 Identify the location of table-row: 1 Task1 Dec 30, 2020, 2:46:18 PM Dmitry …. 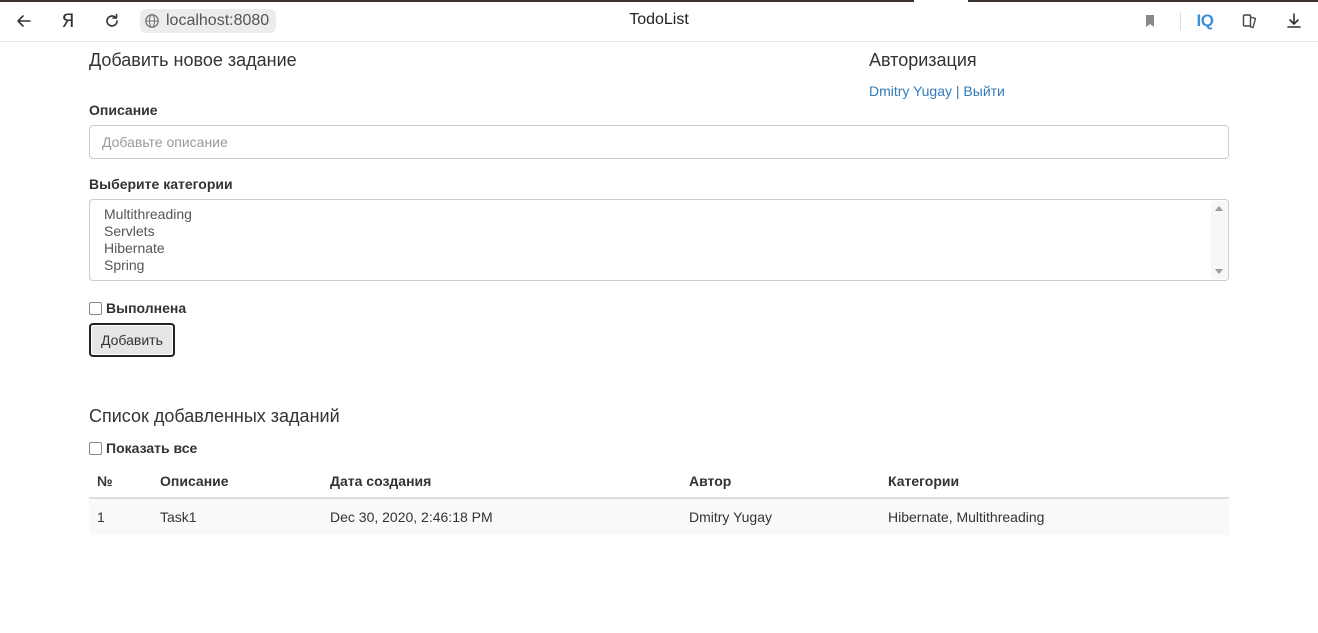
(659, 516).